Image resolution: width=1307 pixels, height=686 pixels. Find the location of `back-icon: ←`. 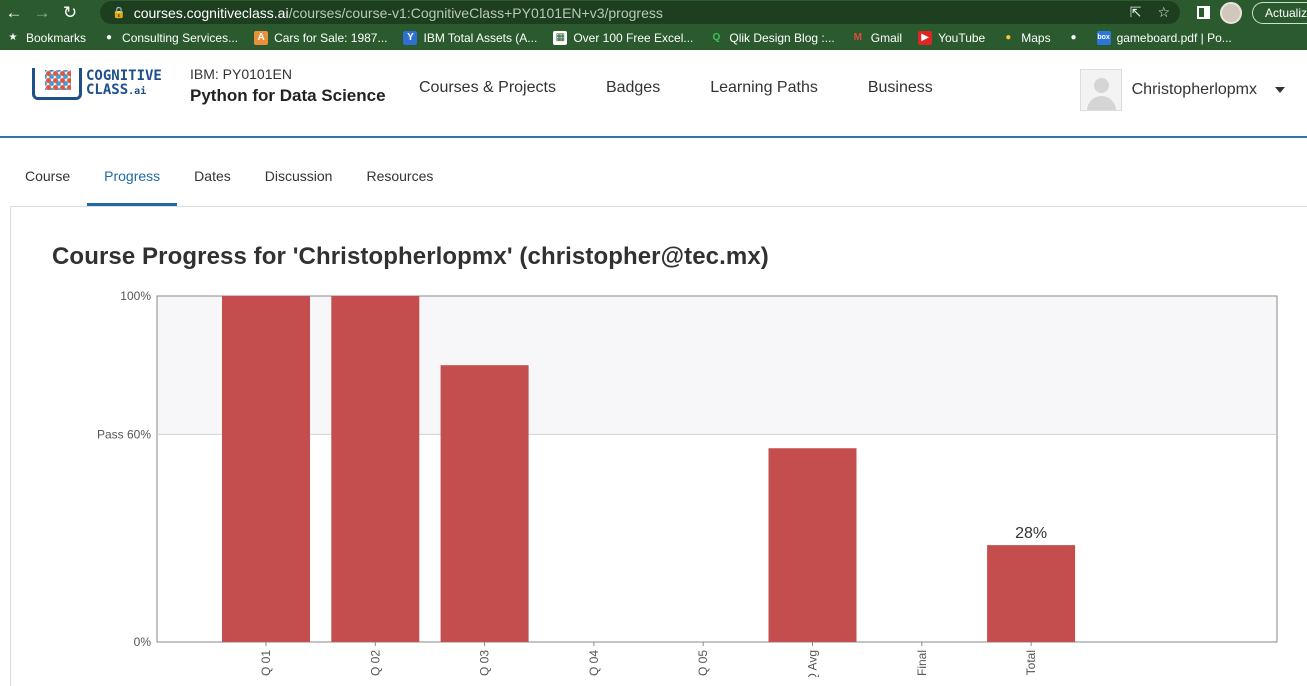

back-icon: ← is located at coordinates (14, 13).